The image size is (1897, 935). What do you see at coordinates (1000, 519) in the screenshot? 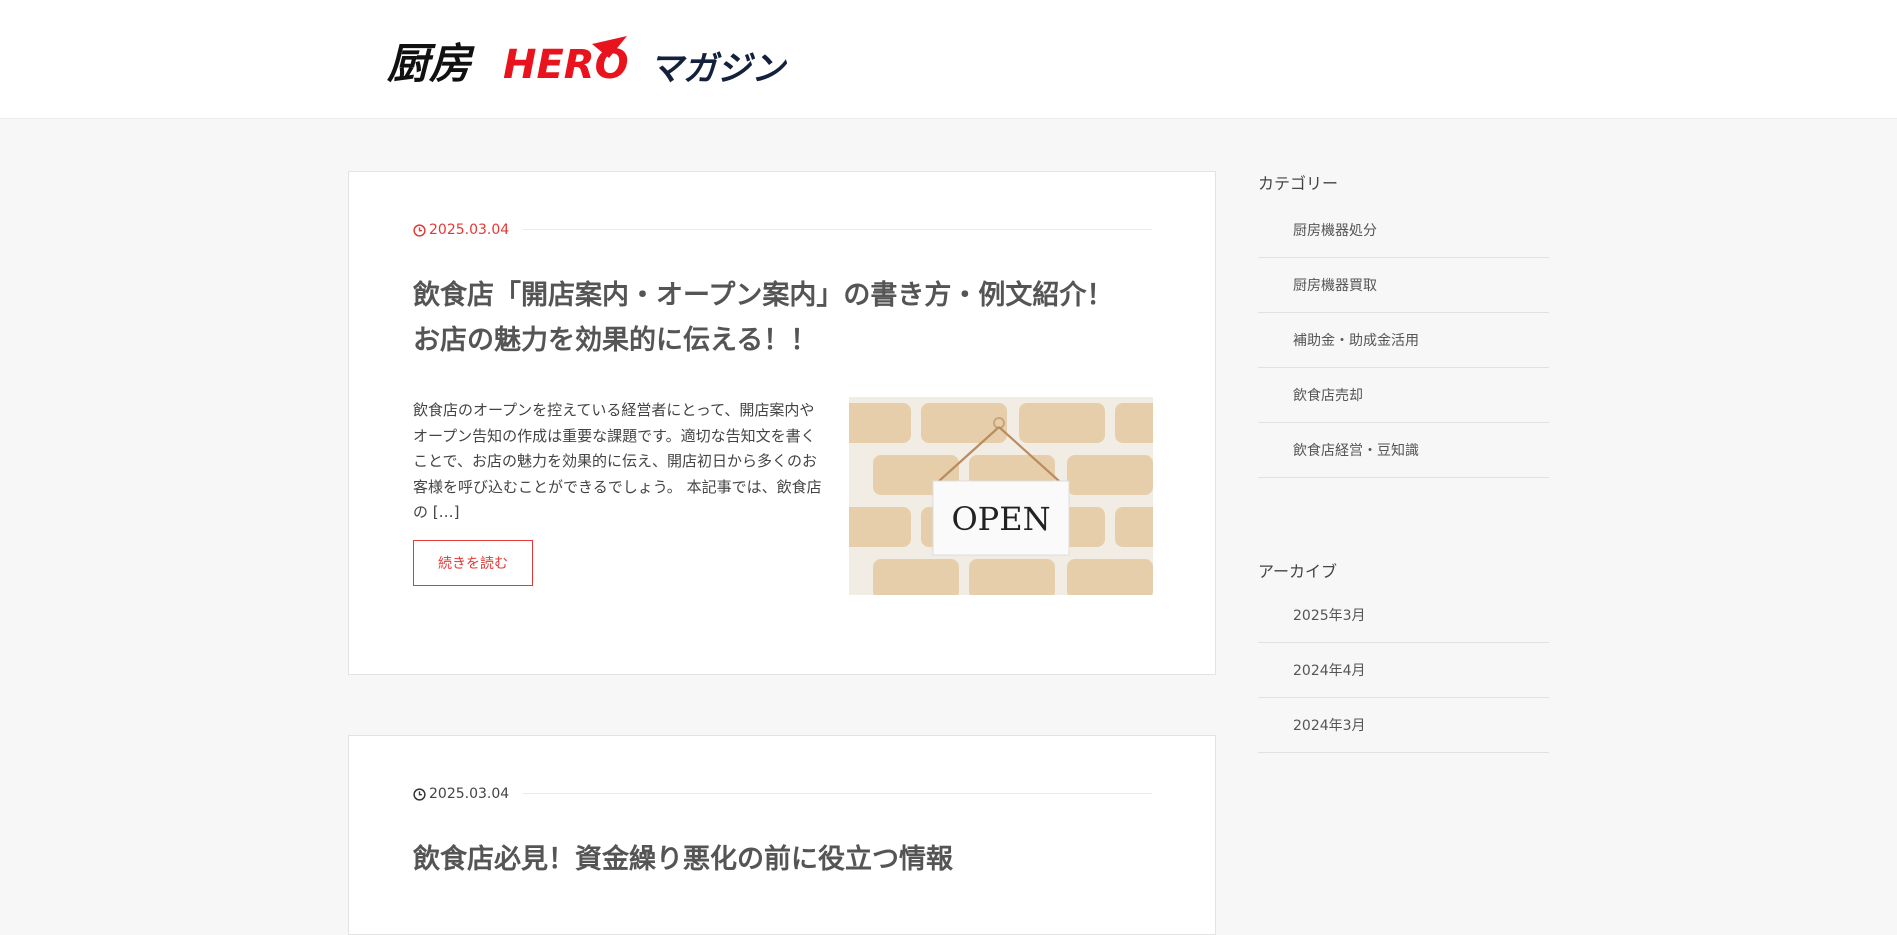
I see `open-sign-text: OPEN` at bounding box center [1000, 519].